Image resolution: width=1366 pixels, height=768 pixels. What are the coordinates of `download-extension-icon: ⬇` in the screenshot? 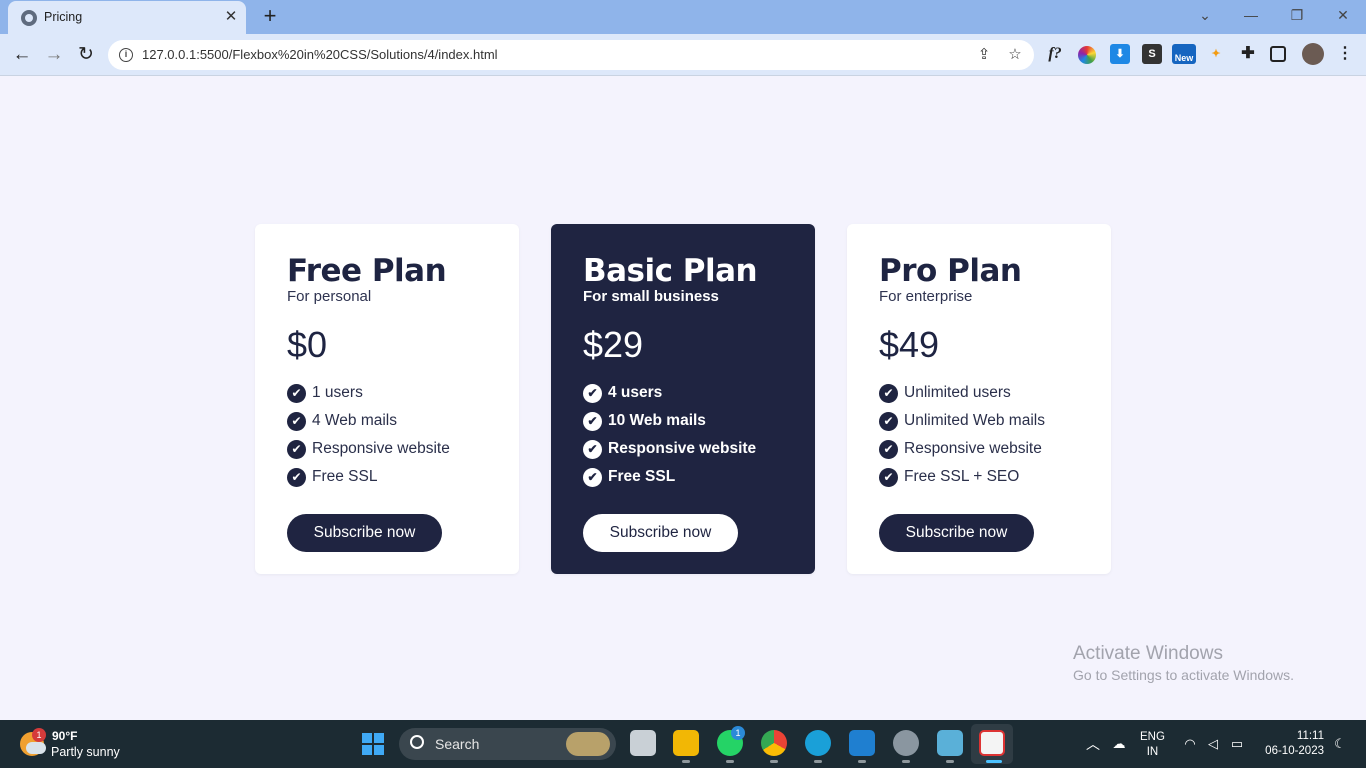 It's located at (1120, 54).